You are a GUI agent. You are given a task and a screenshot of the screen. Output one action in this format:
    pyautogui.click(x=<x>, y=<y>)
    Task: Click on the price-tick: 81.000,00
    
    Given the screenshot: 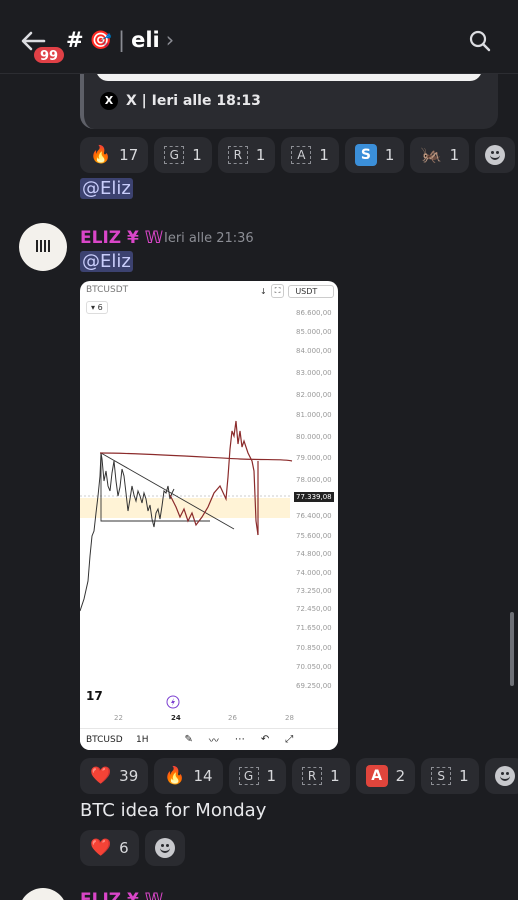 What is the action you would take?
    pyautogui.click(x=314, y=415)
    